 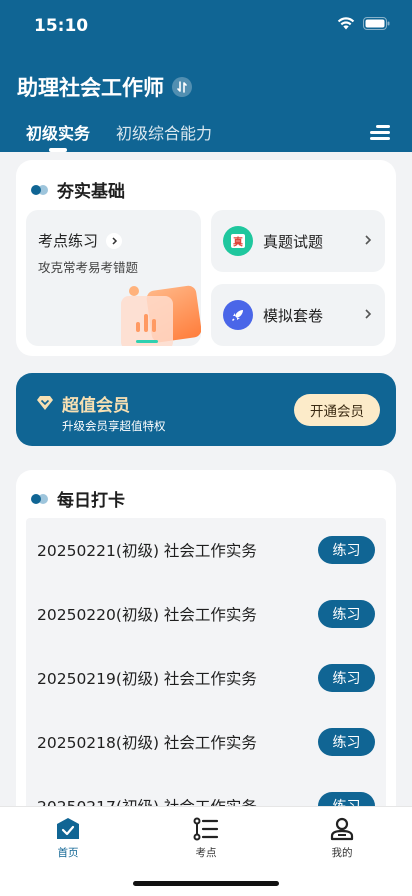 I want to click on practice-title-row: 考点练习, so click(x=80, y=240).